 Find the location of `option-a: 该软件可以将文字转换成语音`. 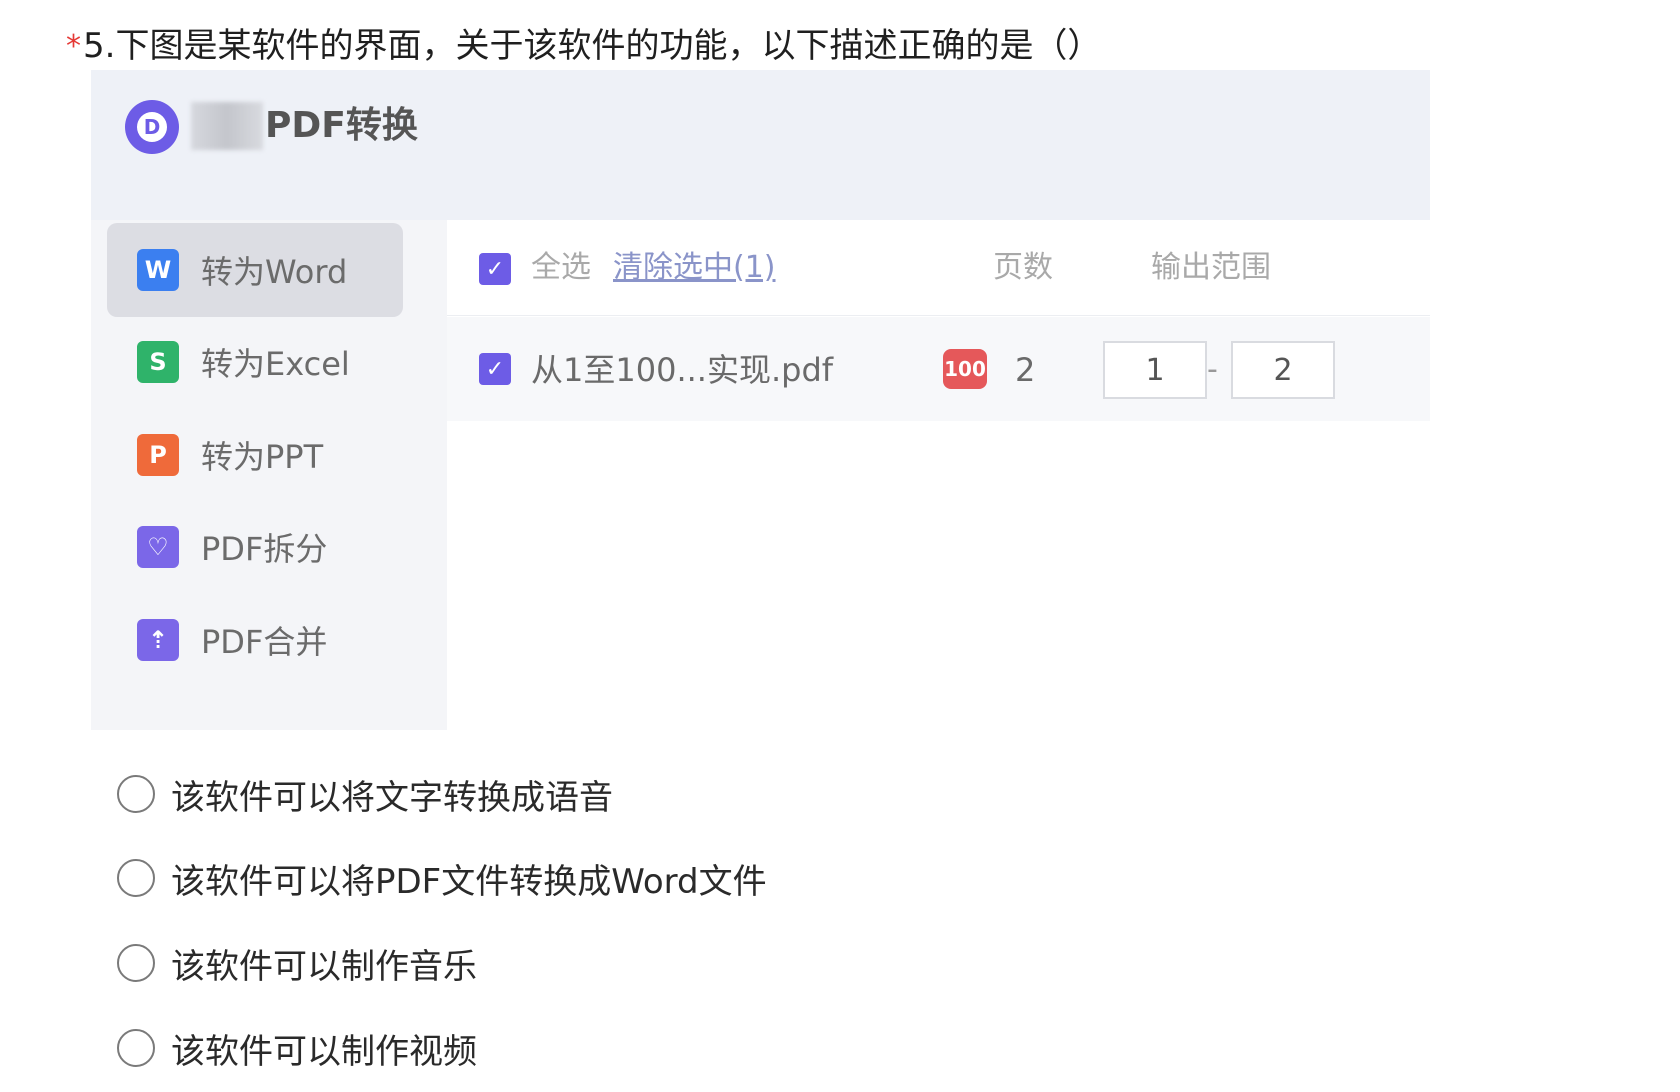

option-a: 该软件可以将文字转换成语音 is located at coordinates (365, 795).